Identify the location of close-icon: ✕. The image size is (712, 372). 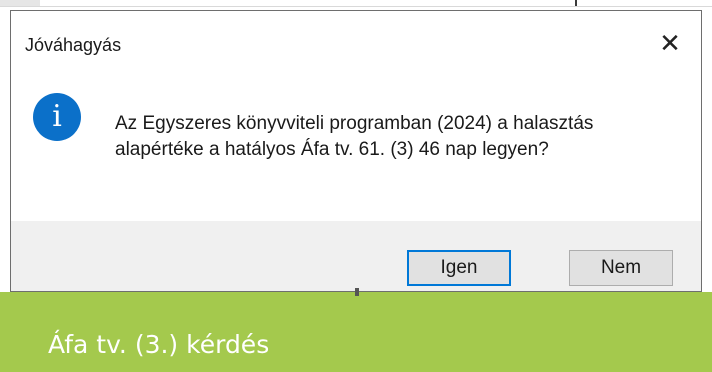
(670, 44).